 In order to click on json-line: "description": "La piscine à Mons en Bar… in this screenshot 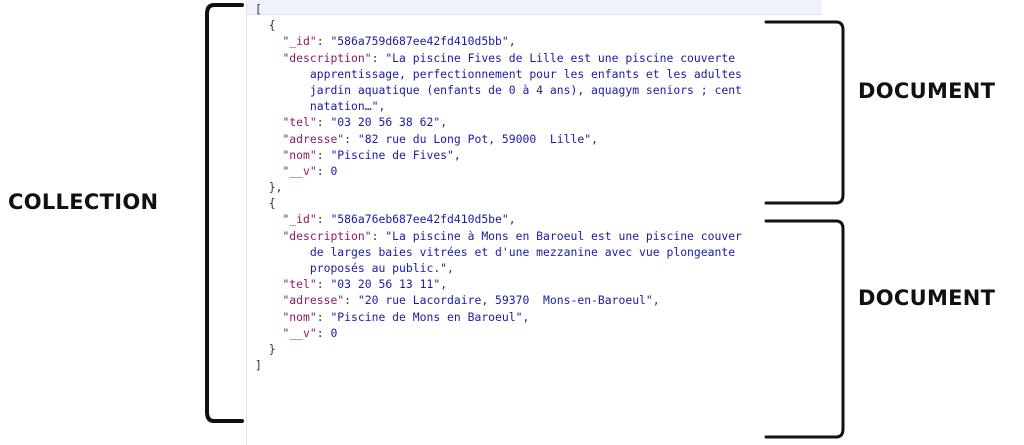, I will do `click(498, 236)`.